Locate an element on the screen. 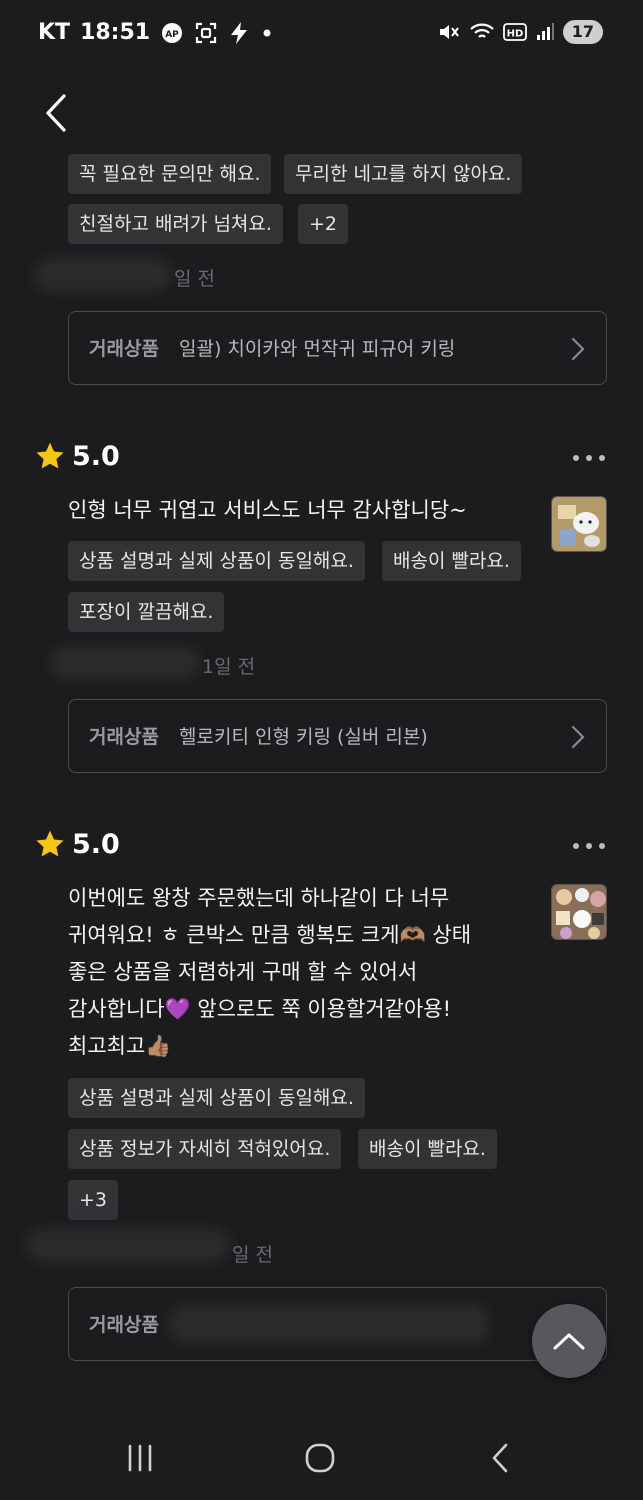 The height and width of the screenshot is (1500, 643). navigation-bar is located at coordinates (321, 1456).